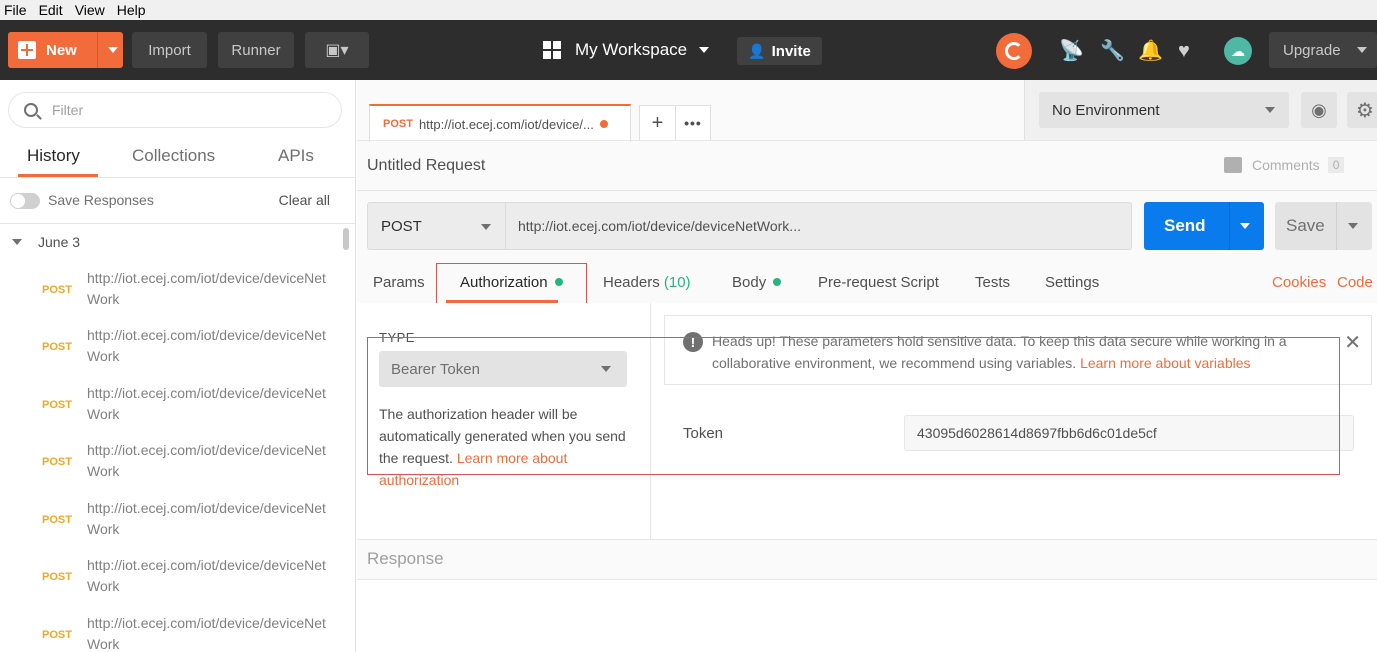 The height and width of the screenshot is (652, 1377). What do you see at coordinates (61, 50) in the screenshot?
I see `new-button-label: New` at bounding box center [61, 50].